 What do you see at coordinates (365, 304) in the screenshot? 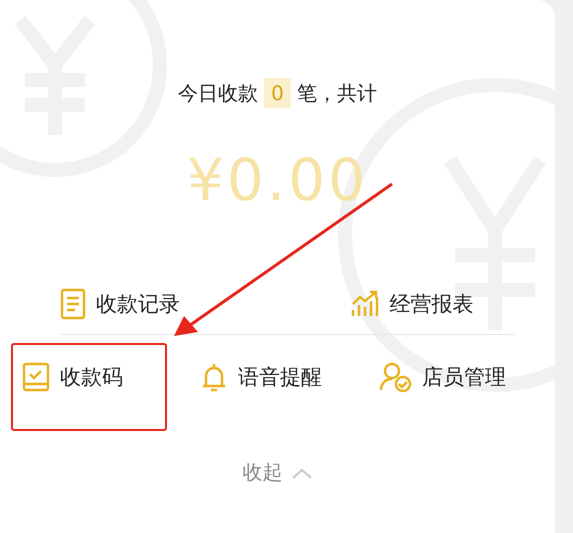
I see `growth-chart-icon` at bounding box center [365, 304].